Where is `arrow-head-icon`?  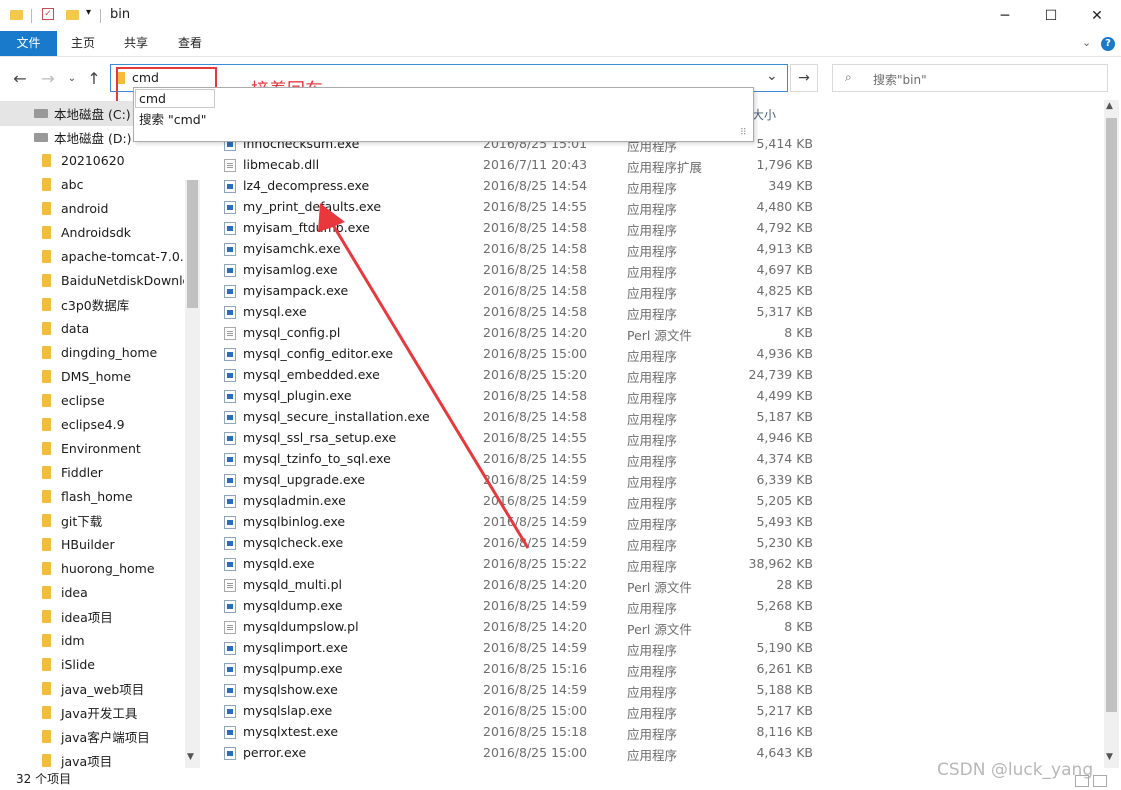
arrow-head-icon is located at coordinates (331, 217).